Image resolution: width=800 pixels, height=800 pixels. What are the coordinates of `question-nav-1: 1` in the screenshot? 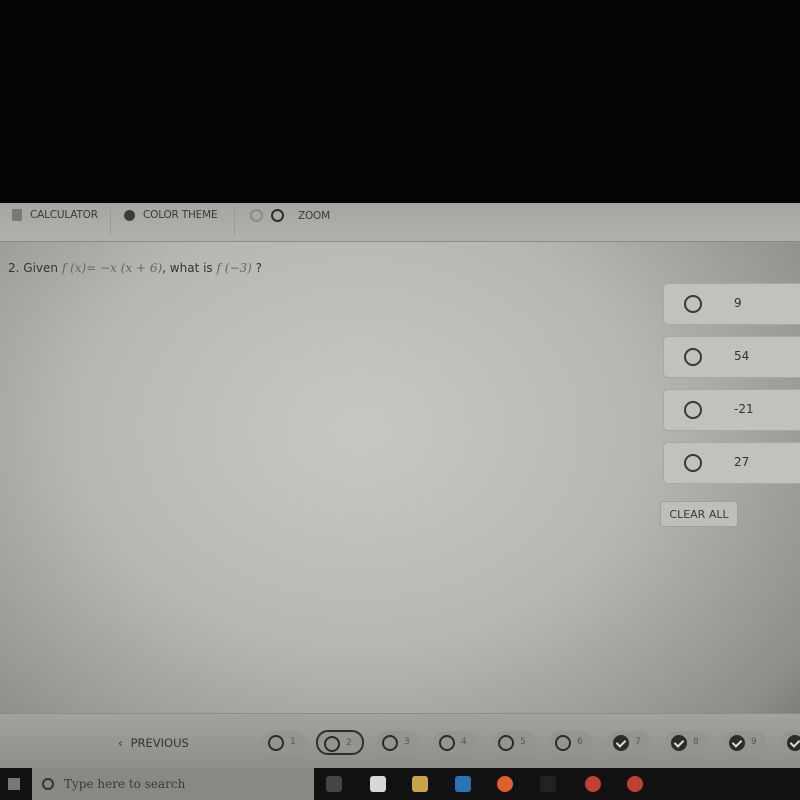 It's located at (284, 743).